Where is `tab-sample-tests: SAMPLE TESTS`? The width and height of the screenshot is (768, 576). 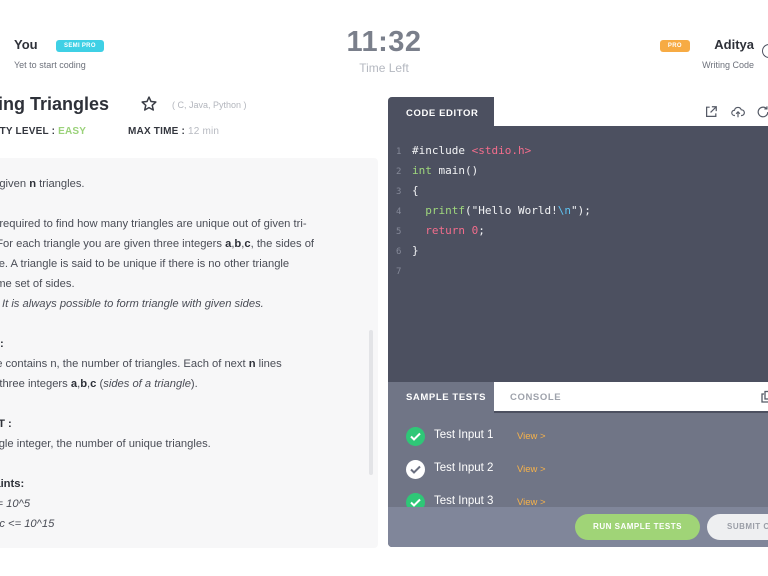
tab-sample-tests: SAMPLE TESTS is located at coordinates (441, 397).